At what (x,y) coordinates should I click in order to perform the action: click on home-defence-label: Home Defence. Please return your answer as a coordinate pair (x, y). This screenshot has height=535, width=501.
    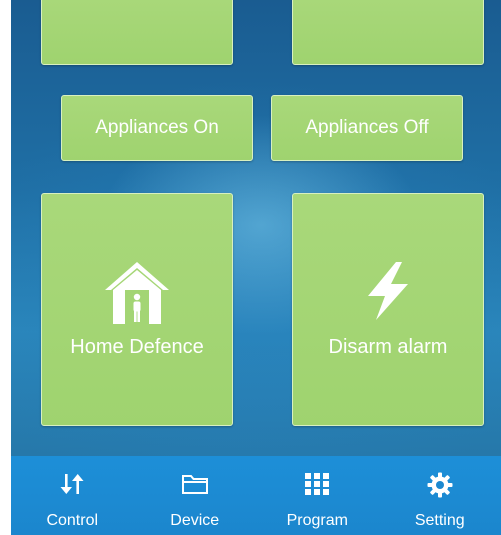
    Looking at the image, I should click on (137, 347).